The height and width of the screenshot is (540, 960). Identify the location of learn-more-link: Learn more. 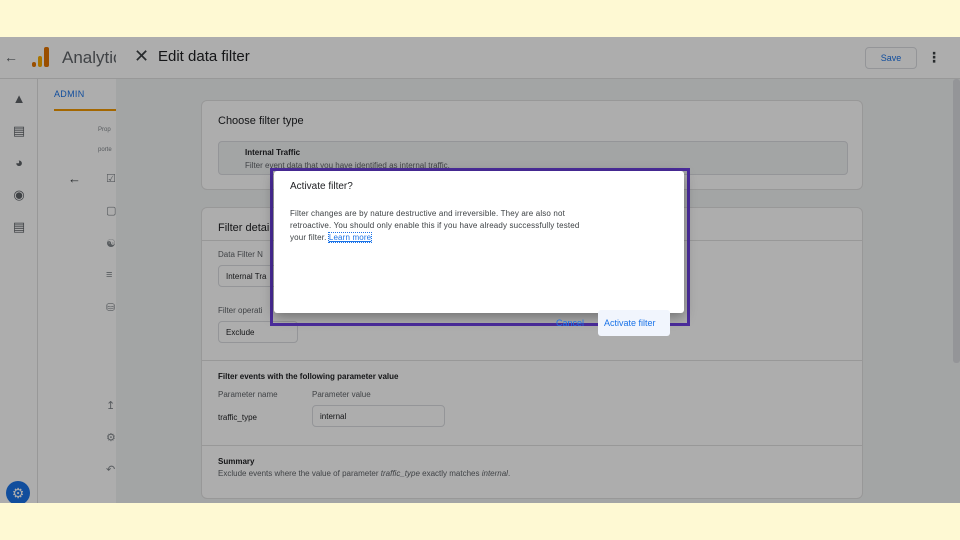
(350, 237).